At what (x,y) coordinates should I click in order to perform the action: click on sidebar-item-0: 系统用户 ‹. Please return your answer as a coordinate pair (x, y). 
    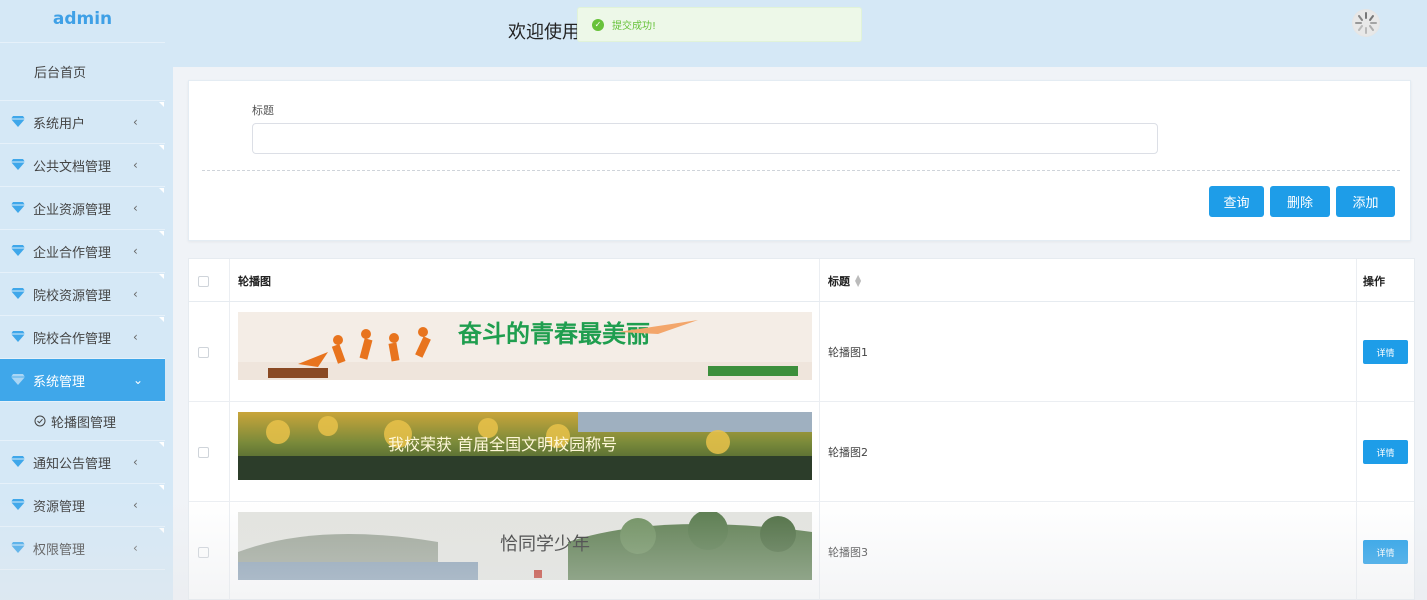
    Looking at the image, I should click on (82, 122).